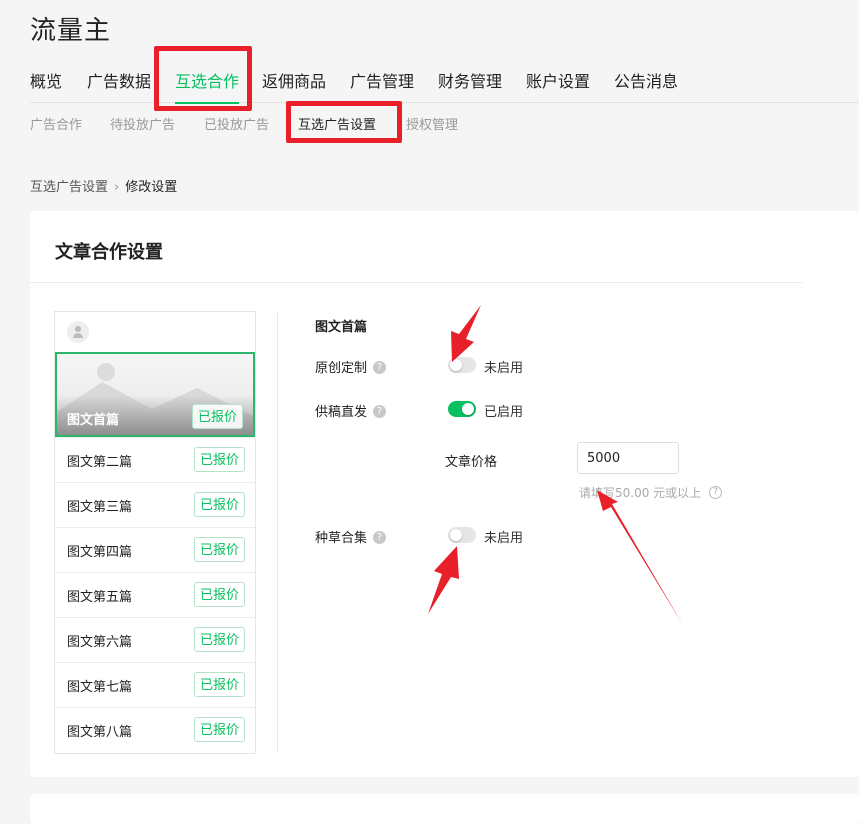  I want to click on article-item-selected: 图文首篇 已报价, so click(155, 394).